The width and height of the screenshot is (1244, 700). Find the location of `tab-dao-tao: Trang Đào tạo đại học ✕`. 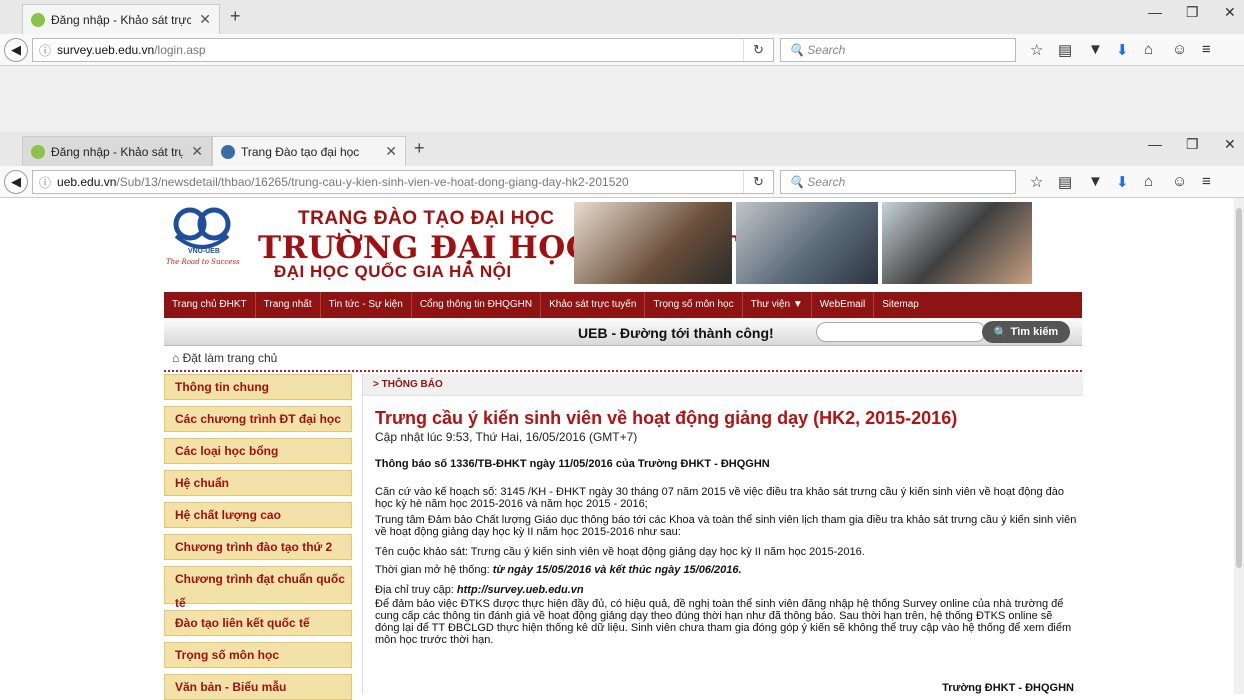

tab-dao-tao: Trang Đào tạo đại học ✕ is located at coordinates (309, 151).